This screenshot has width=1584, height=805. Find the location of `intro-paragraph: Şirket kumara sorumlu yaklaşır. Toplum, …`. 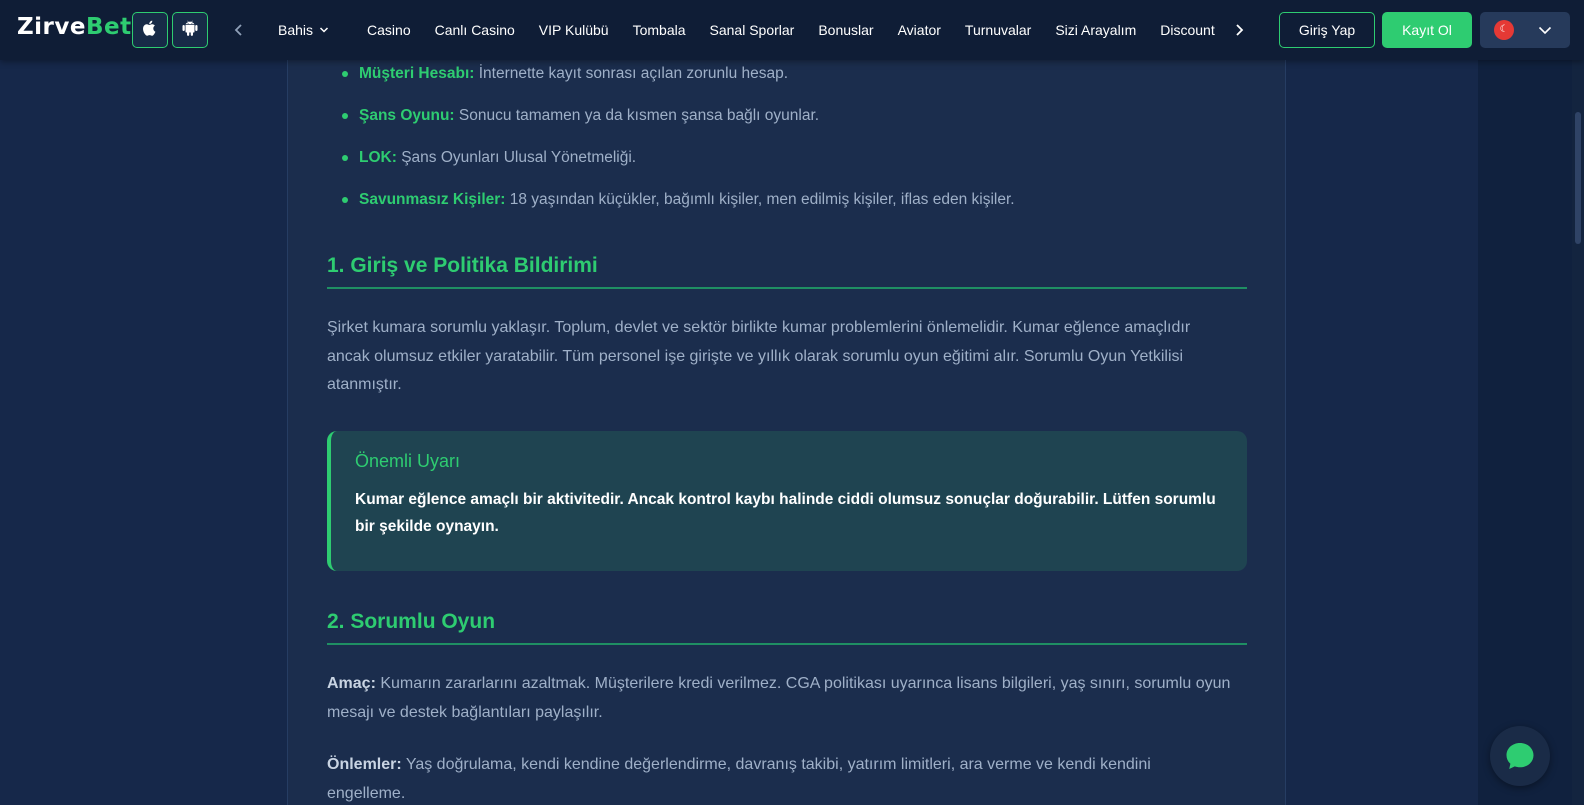

intro-paragraph: Şirket kumara sorumlu yaklaşır. Toplum, … is located at coordinates (759, 356).